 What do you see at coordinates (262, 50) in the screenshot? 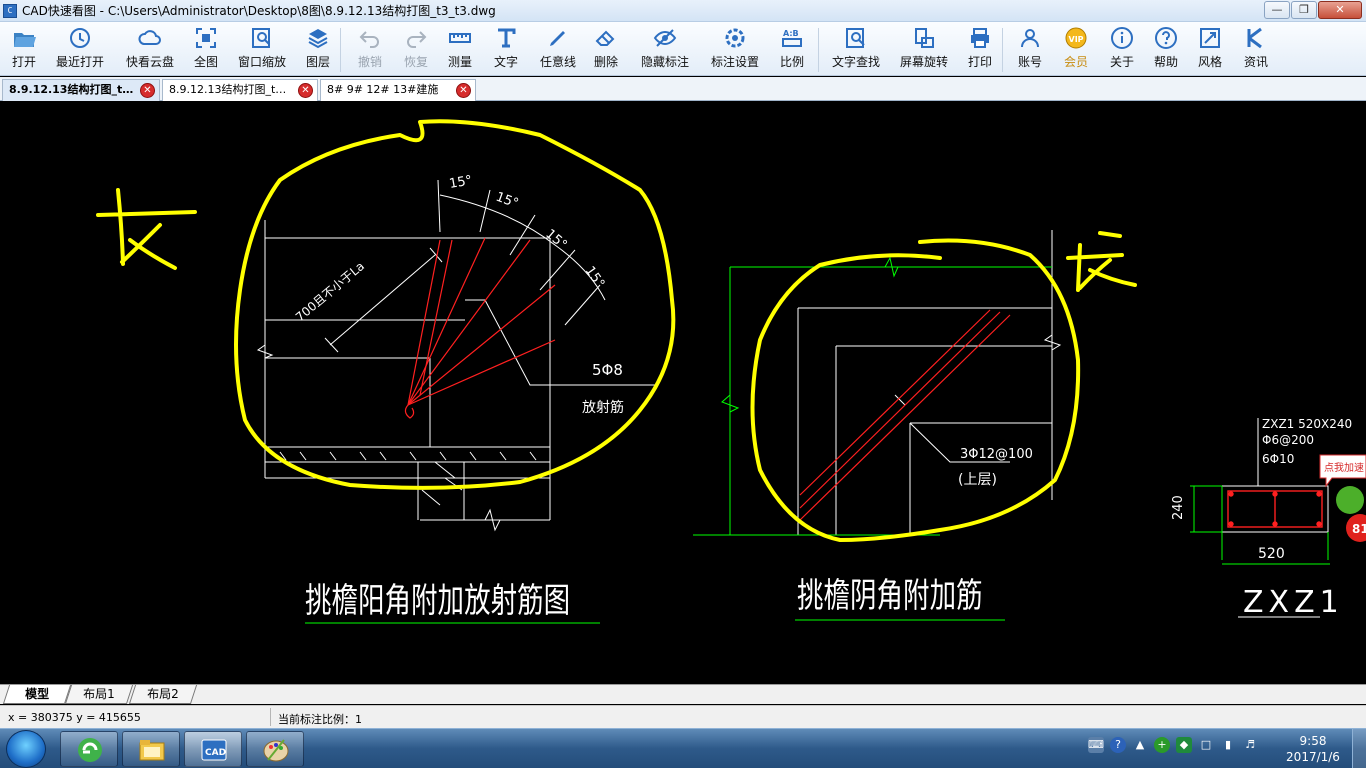
I see `toolbar-button-zoom-window: 窗口缩放` at bounding box center [262, 50].